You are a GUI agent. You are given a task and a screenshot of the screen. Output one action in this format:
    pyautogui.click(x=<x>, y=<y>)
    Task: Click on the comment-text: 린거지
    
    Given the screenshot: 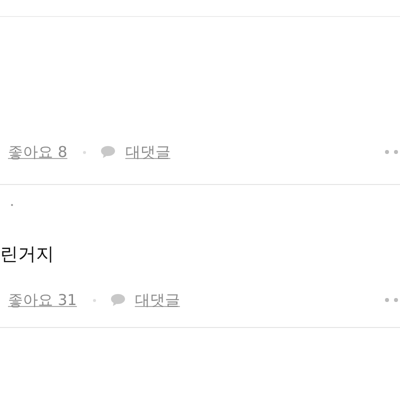 What is the action you would take?
    pyautogui.click(x=27, y=254)
    